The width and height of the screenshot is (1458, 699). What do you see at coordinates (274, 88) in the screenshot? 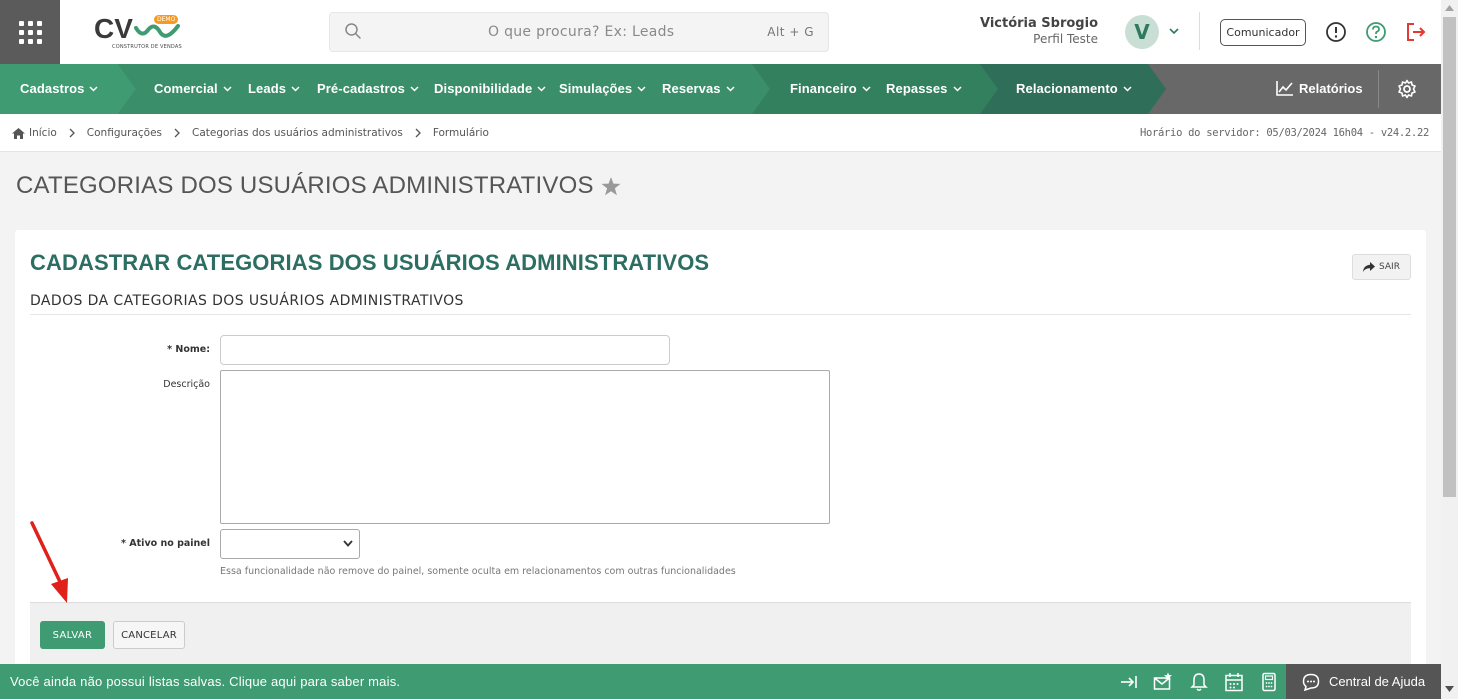
I see `nav-item-leads: Leads` at bounding box center [274, 88].